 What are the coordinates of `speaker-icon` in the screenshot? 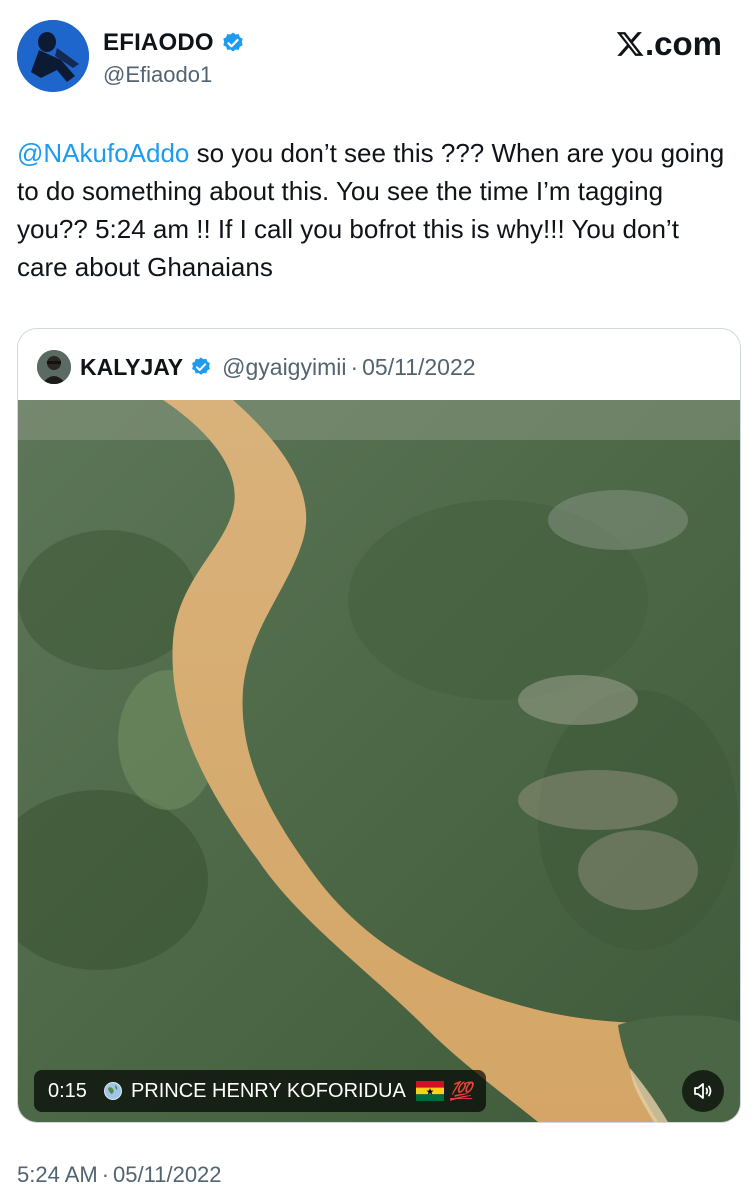 It's located at (703, 1091).